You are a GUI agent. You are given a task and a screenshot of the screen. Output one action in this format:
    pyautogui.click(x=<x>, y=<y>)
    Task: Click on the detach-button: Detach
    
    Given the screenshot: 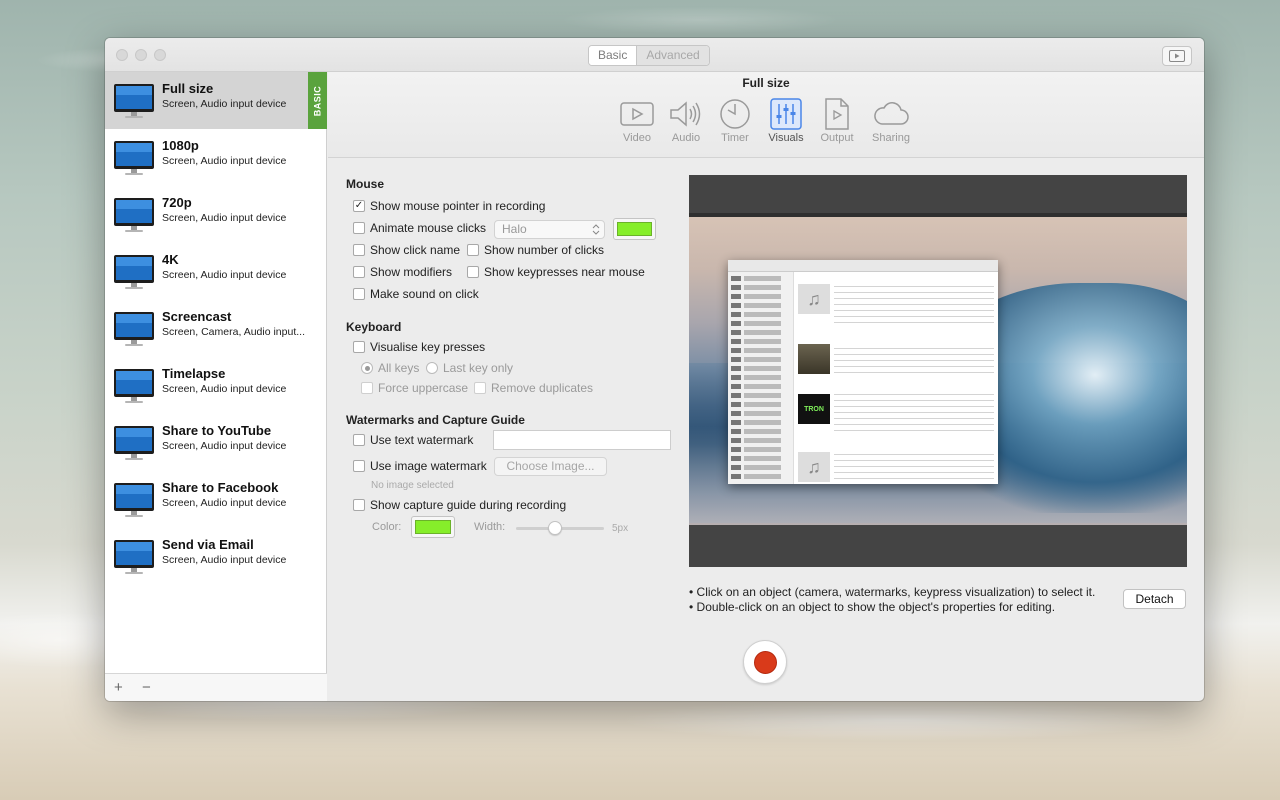 What is the action you would take?
    pyautogui.click(x=1154, y=599)
    